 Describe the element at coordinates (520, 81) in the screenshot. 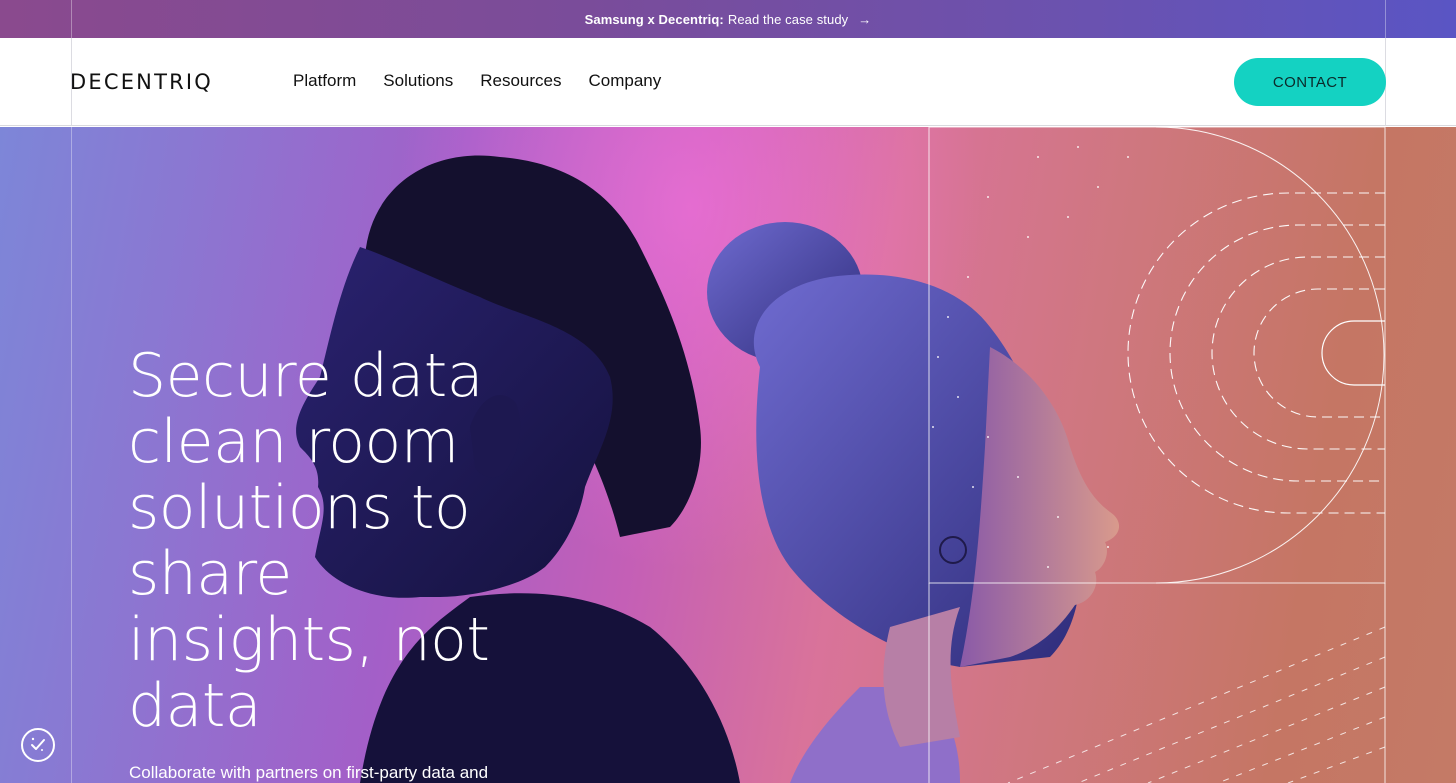

I see `nav-item-resources: Resources` at that location.